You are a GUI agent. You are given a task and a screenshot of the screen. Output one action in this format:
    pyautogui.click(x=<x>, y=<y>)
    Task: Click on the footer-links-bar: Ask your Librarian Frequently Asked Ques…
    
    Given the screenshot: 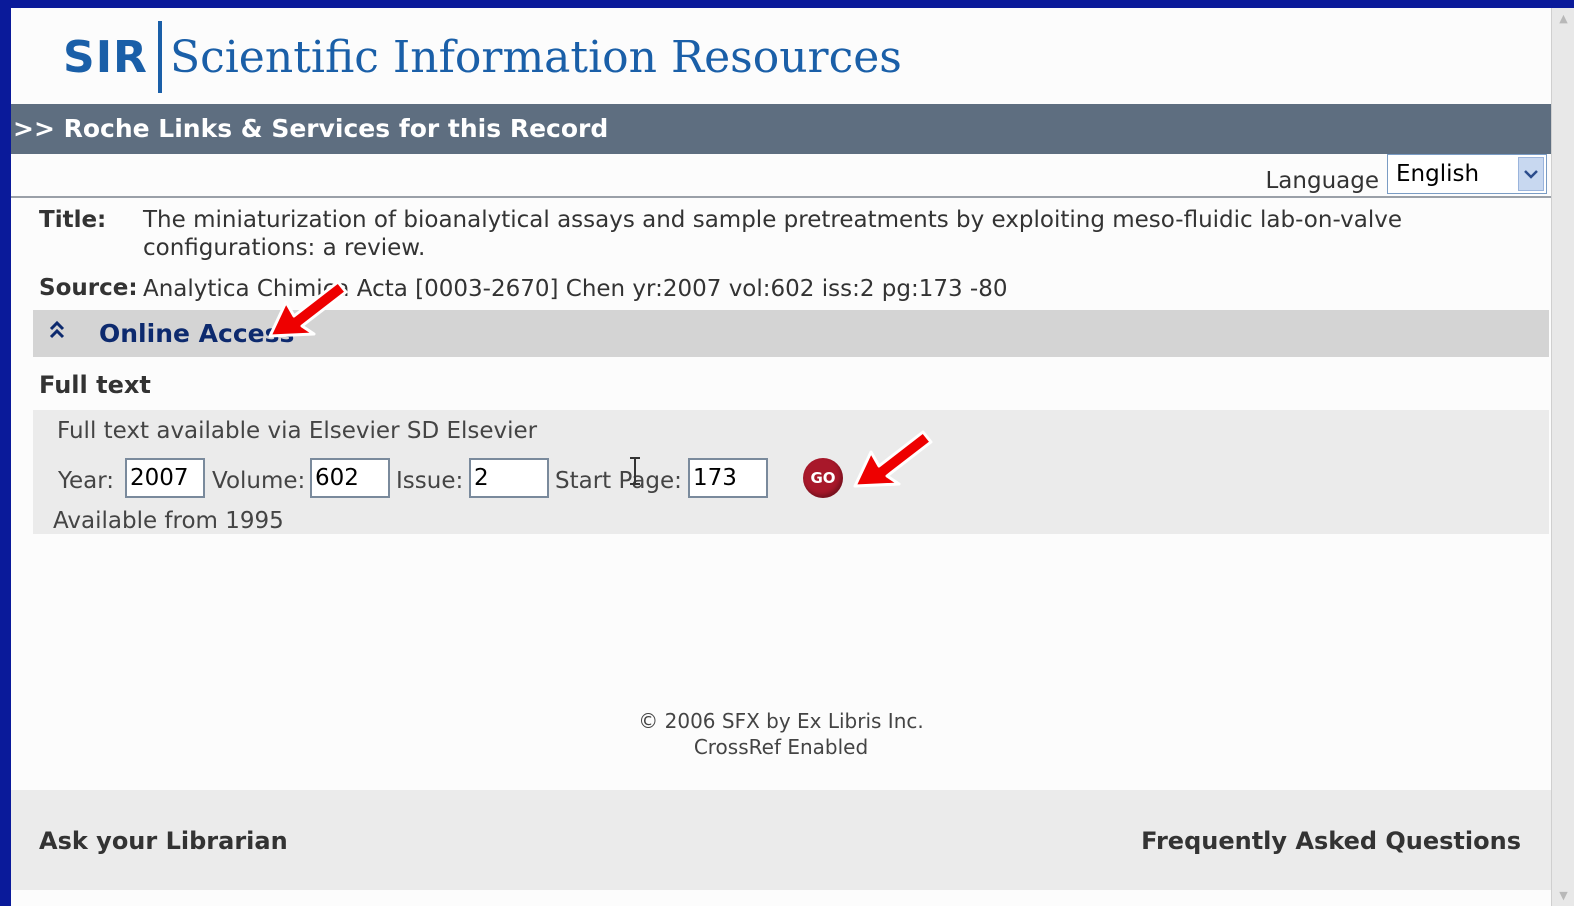 What is the action you would take?
    pyautogui.click(x=781, y=840)
    